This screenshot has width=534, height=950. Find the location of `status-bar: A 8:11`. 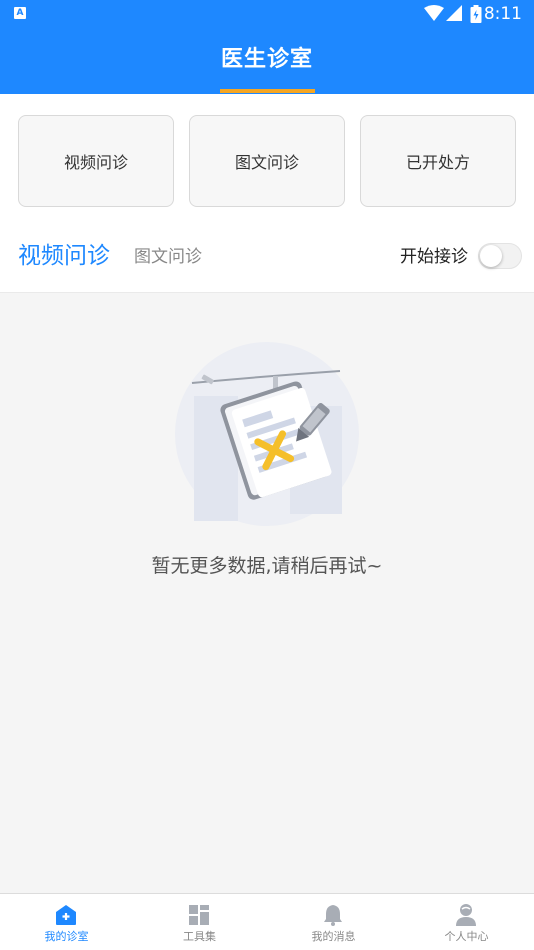

status-bar: A 8:11 is located at coordinates (267, 14).